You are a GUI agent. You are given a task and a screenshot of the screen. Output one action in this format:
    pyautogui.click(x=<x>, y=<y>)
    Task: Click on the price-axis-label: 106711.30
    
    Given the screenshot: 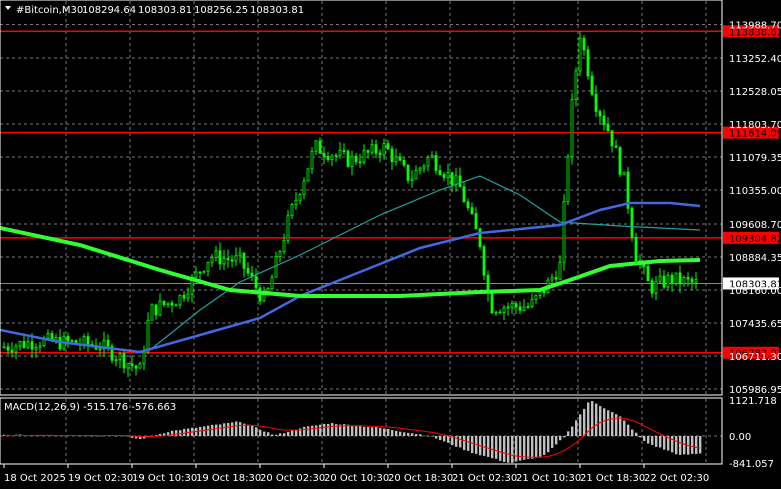 What is the action you would take?
    pyautogui.click(x=755, y=357)
    